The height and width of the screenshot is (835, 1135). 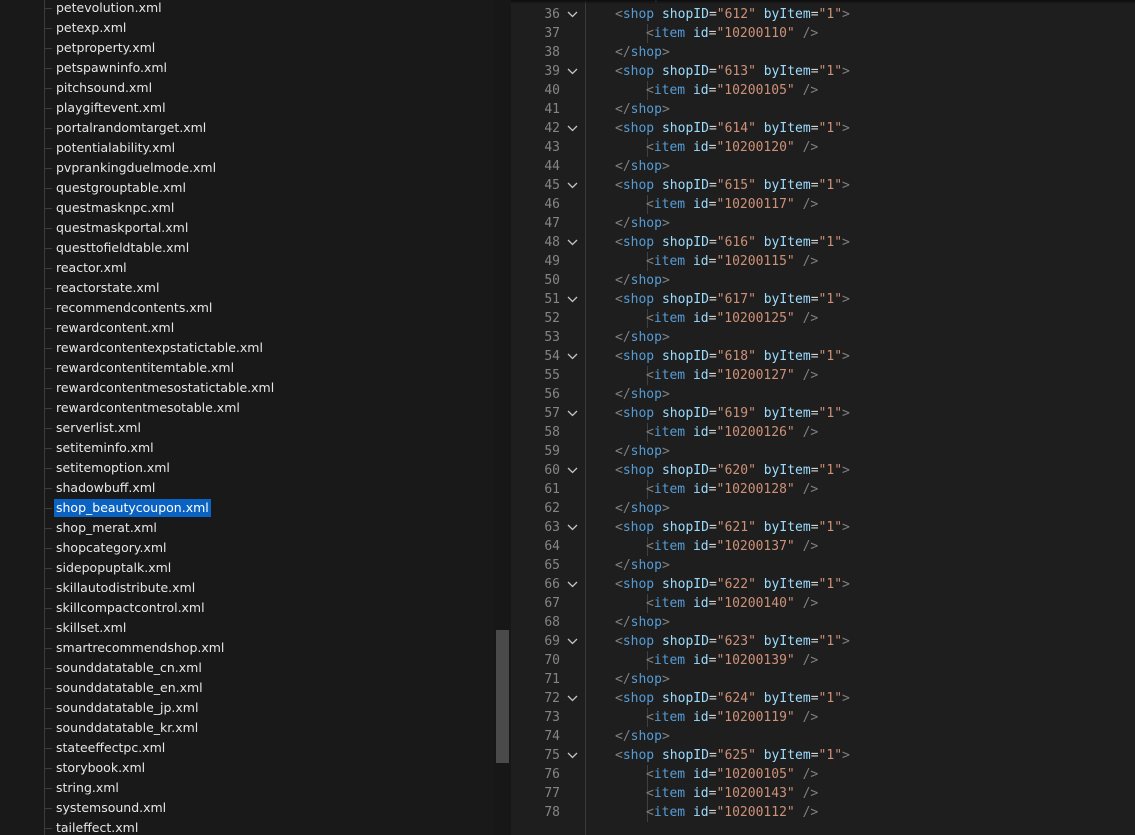 I want to click on code-line: 70 <item id="10200139" />, so click(x=823, y=660).